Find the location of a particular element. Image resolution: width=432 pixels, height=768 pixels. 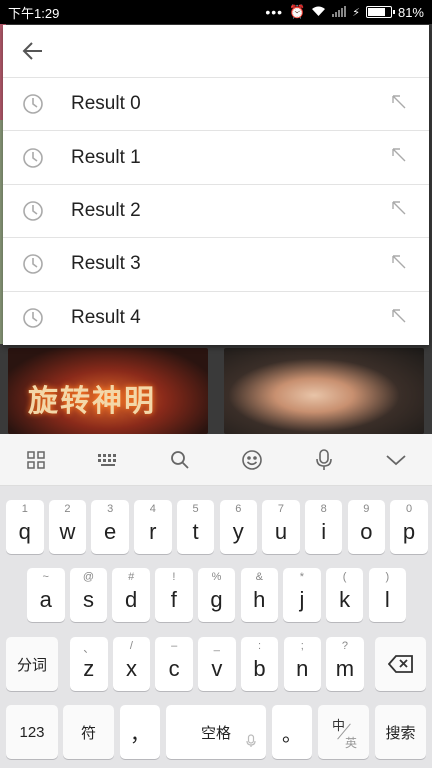

key-e: 3e is located at coordinates (110, 527).